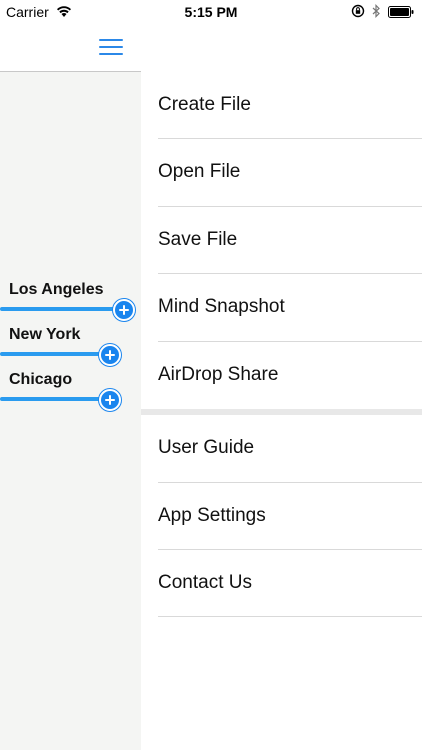 This screenshot has height=750, width=422. Describe the element at coordinates (221, 306) in the screenshot. I see `menu-item-label: Mind Snapshot` at that location.